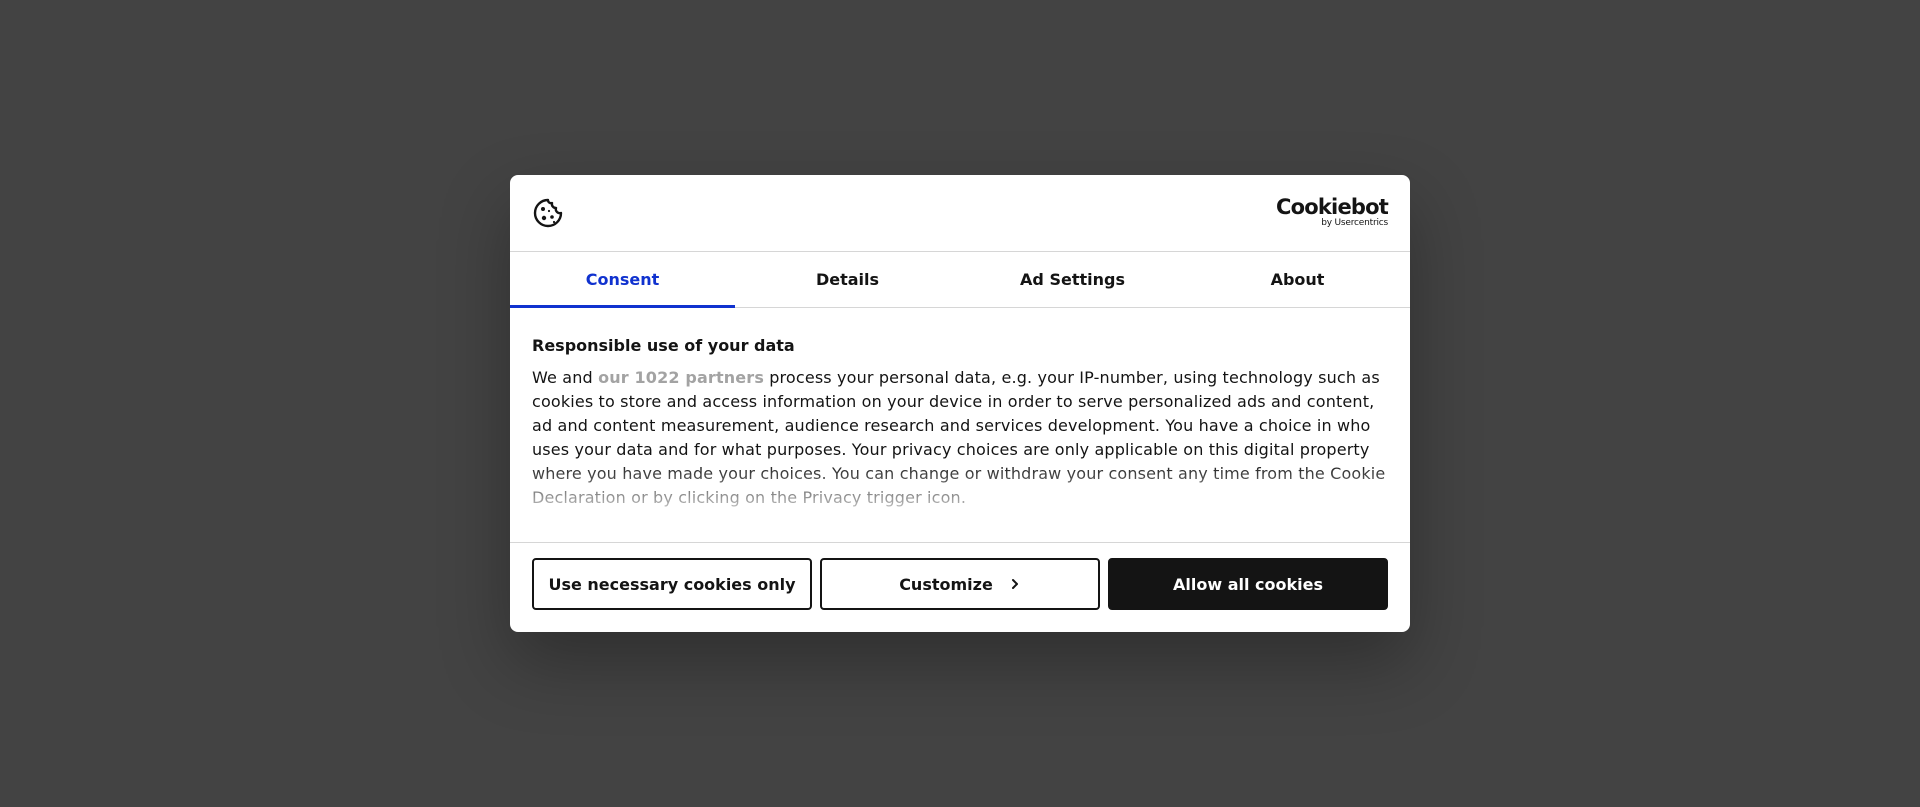 This screenshot has width=1920, height=807. I want to click on brand-tagline: by Usercentrics, so click(1354, 223).